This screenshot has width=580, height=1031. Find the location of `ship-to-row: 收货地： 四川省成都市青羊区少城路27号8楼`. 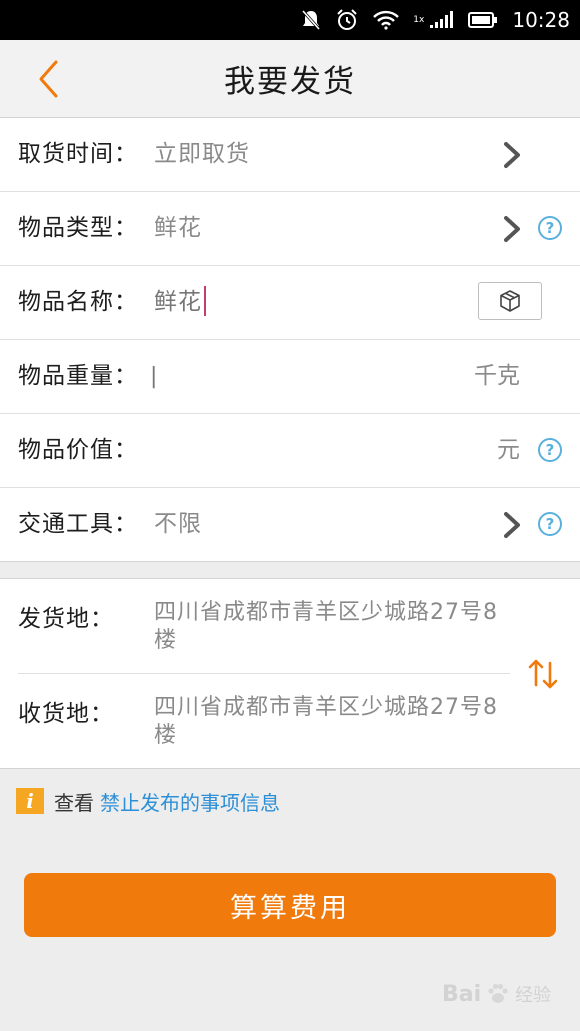

ship-to-row: 收货地： 四川省成都市青羊区少城路27号8楼 is located at coordinates (255, 721).